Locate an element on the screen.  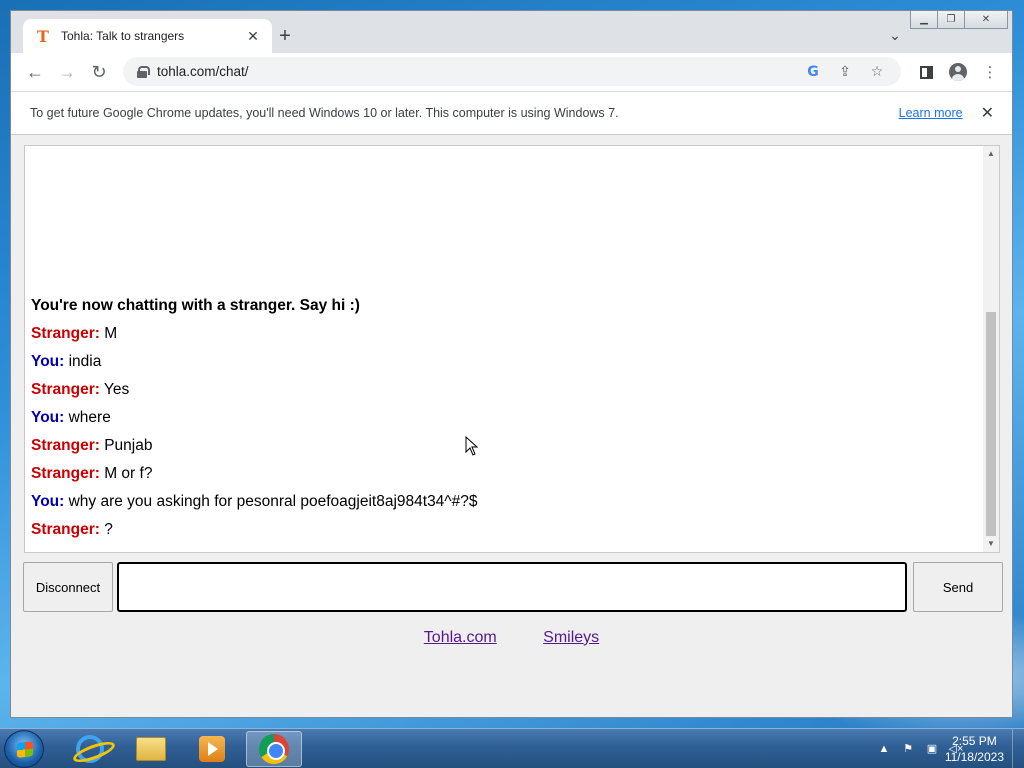
clock-date: 11/18/2023 is located at coordinates (974, 757).